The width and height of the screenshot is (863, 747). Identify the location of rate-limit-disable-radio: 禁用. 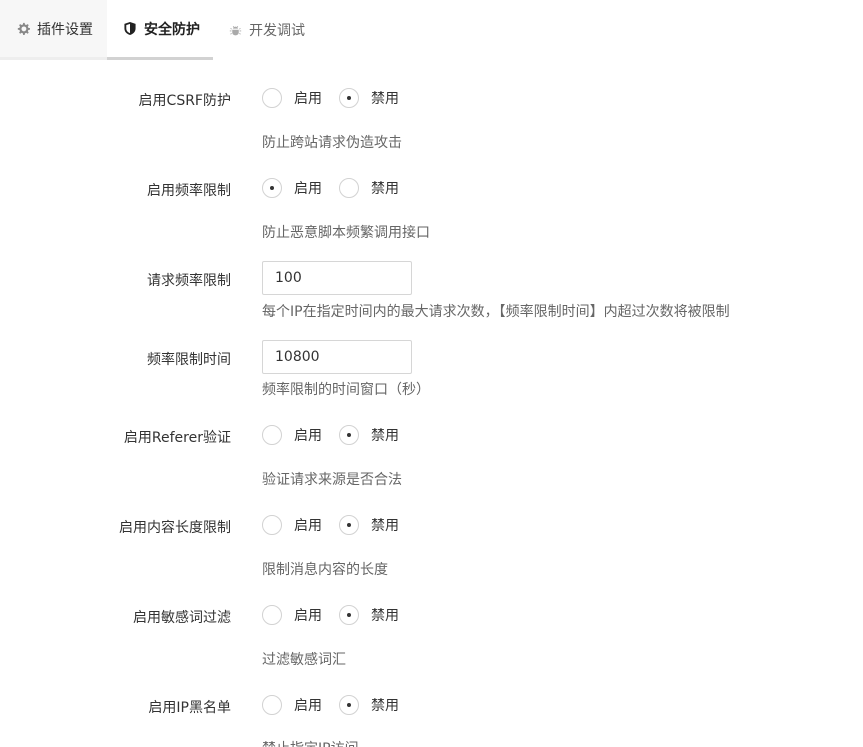
(369, 188).